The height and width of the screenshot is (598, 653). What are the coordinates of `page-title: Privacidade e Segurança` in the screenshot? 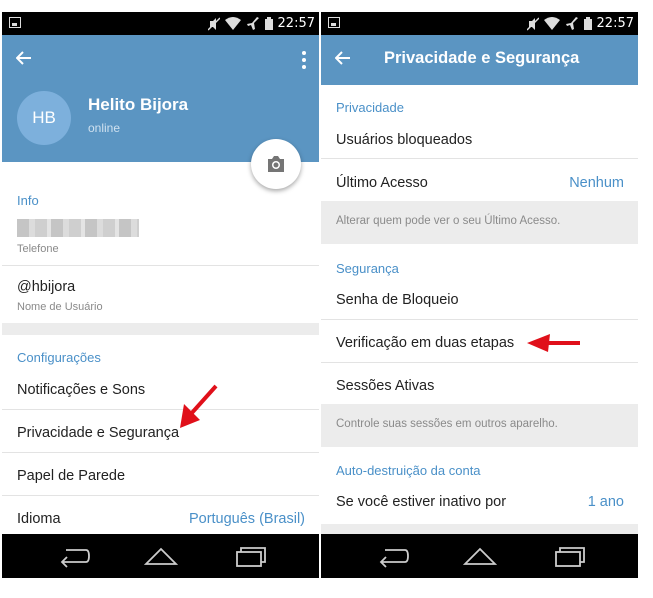 It's located at (482, 58).